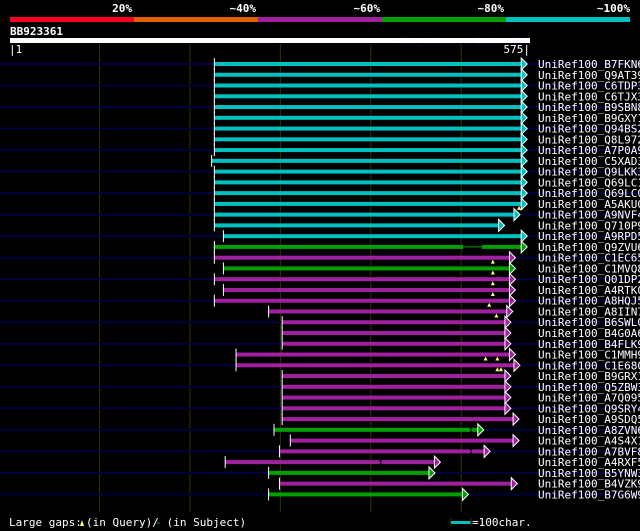 The image size is (640, 531). Describe the element at coordinates (122, 8) in the screenshot. I see `legend-label: 20%` at that location.